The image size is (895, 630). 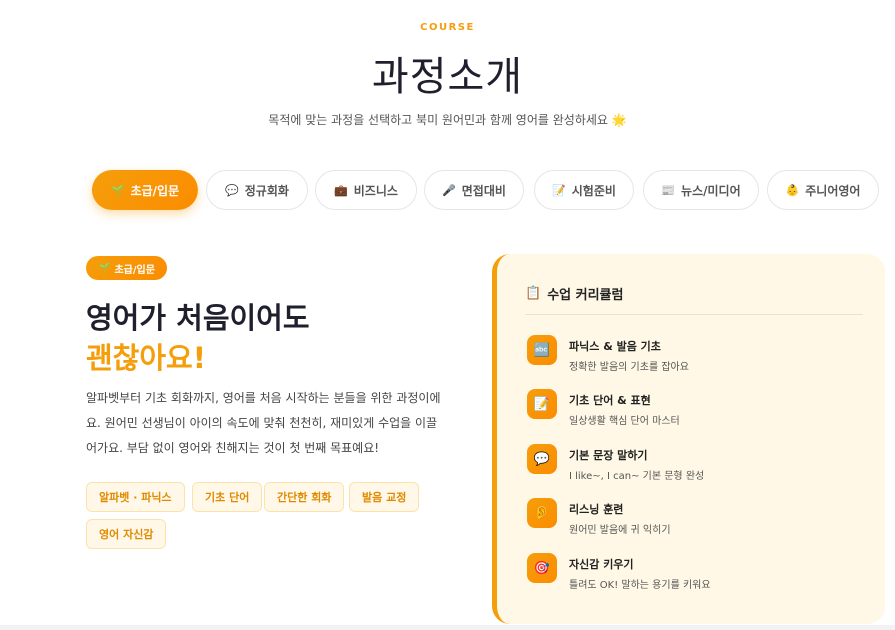 I want to click on level-badge: 🌱 초급/입문, so click(x=126, y=268).